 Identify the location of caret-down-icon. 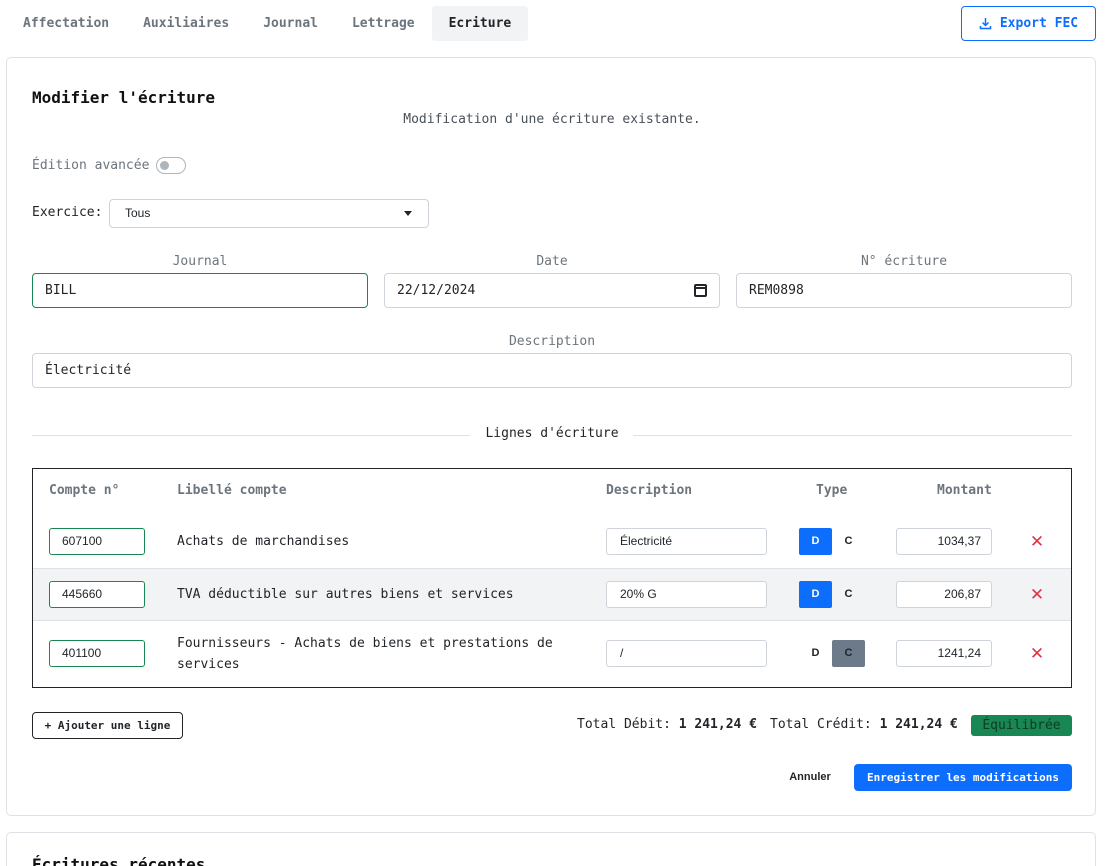
(408, 213).